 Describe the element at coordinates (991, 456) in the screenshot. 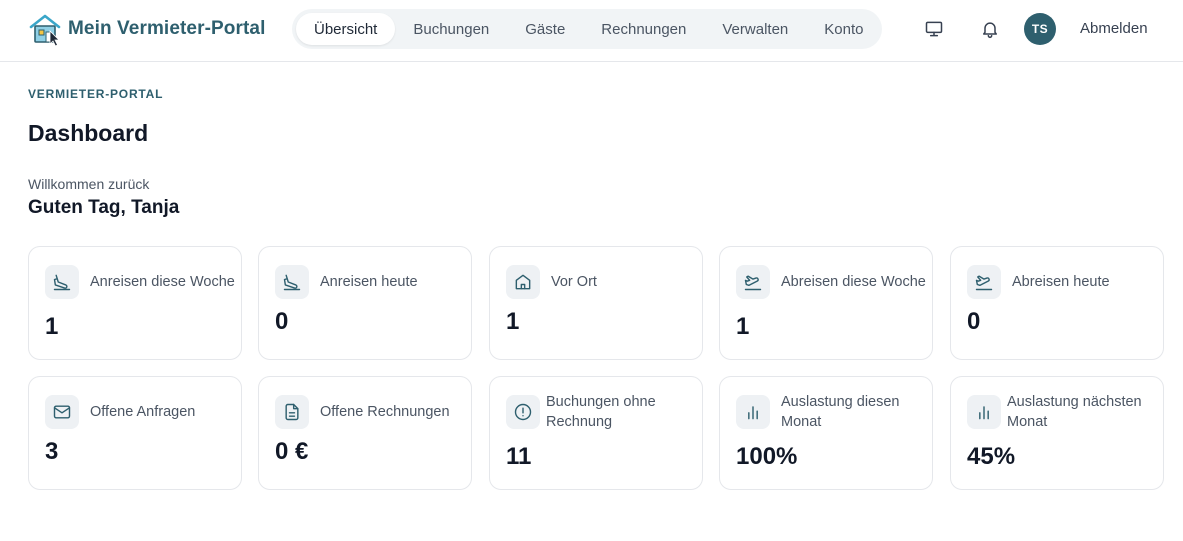

I see `stat-value: 45%` at that location.